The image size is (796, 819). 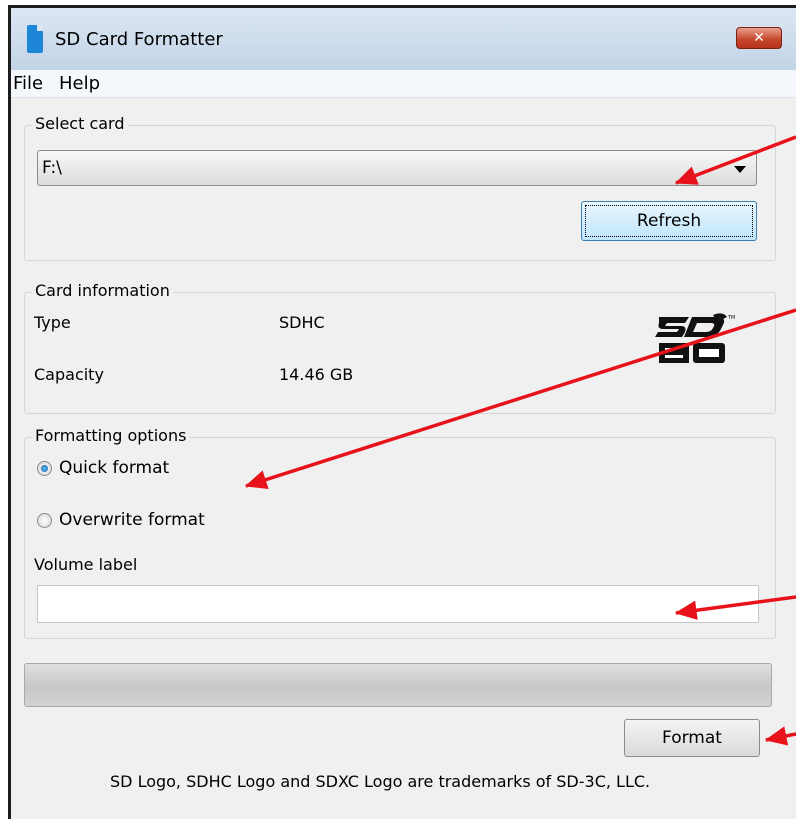 What do you see at coordinates (102, 290) in the screenshot?
I see `card-information-title: Card information` at bounding box center [102, 290].